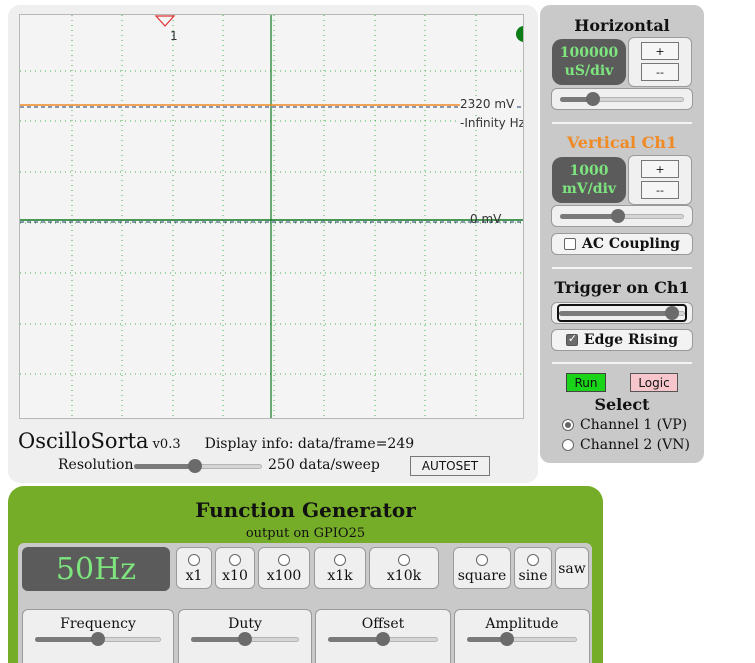 This screenshot has height=663, width=755. I want to click on vertical-scale-value: 1000, so click(589, 171).